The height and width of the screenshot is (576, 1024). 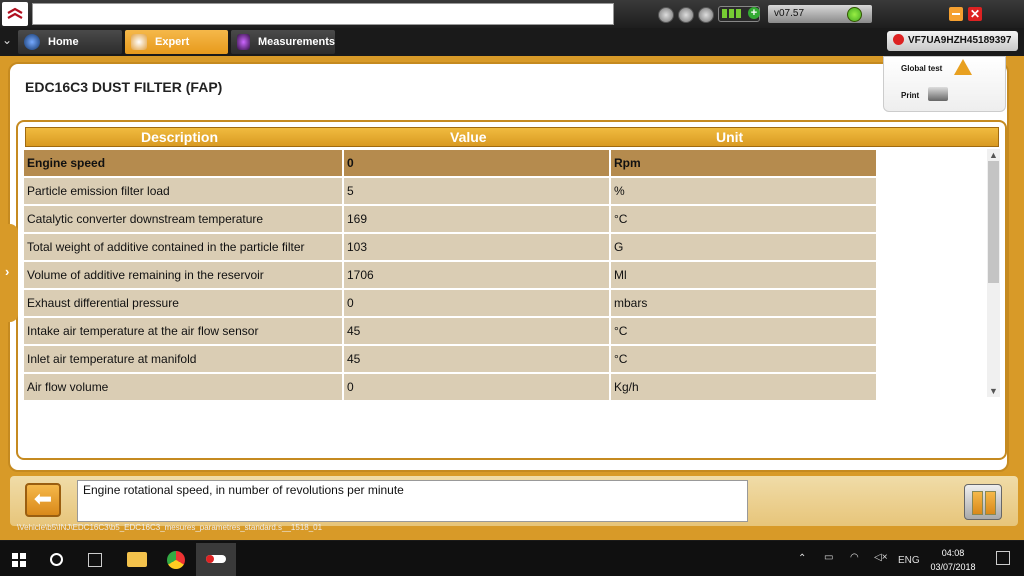 I want to click on wifi-tray-icon: ◠, so click(x=854, y=561).